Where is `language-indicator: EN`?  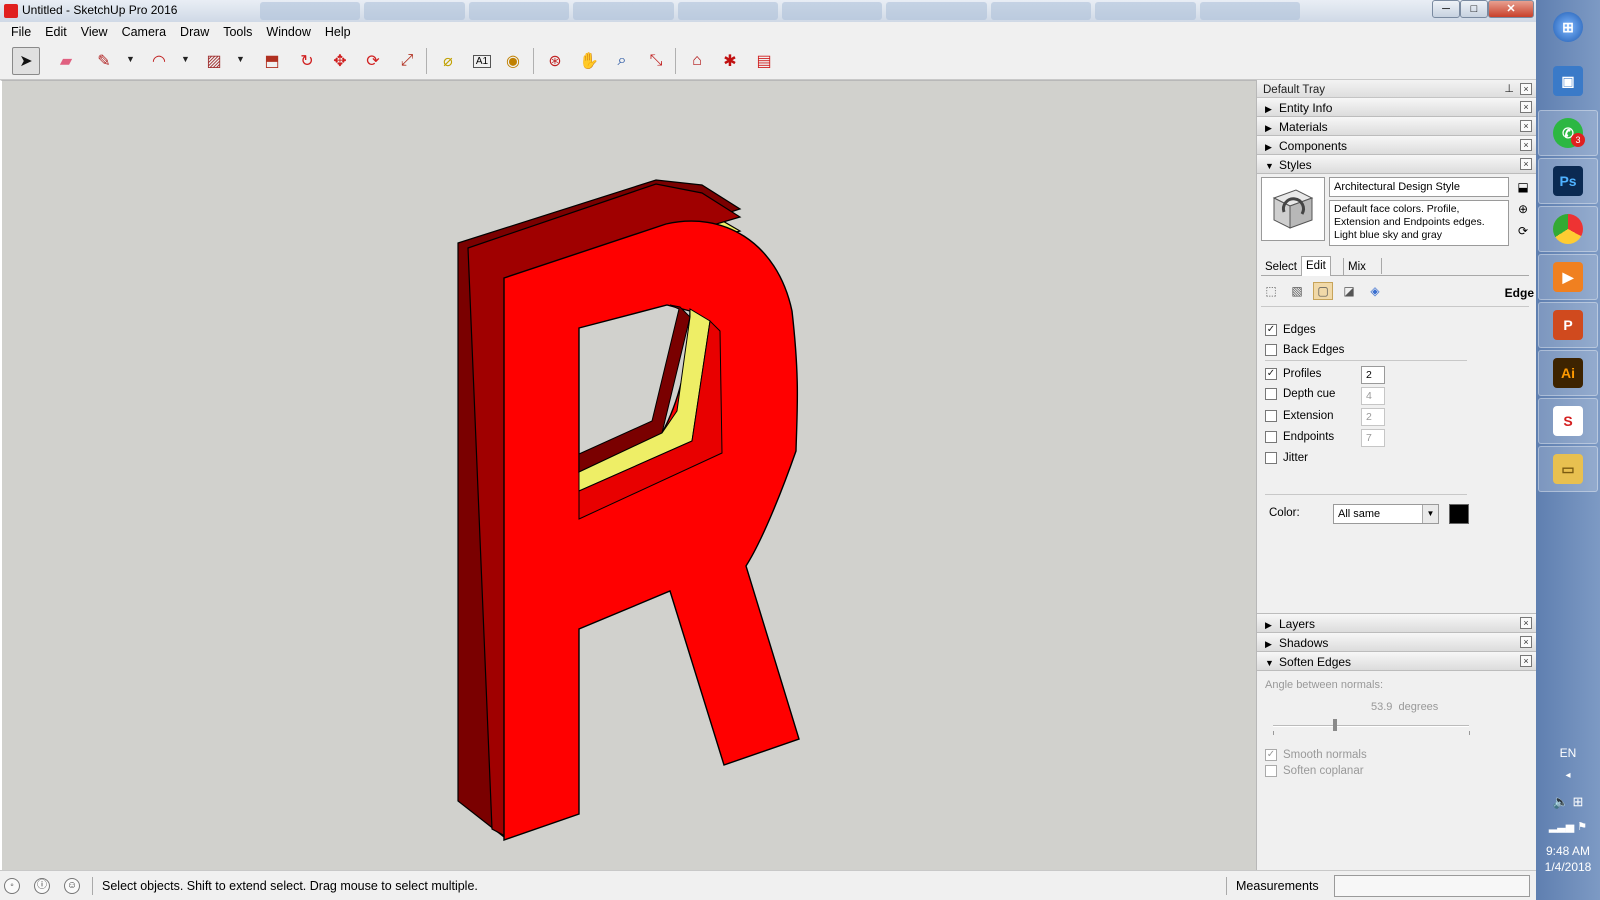
language-indicator: EN is located at coordinates (1568, 753).